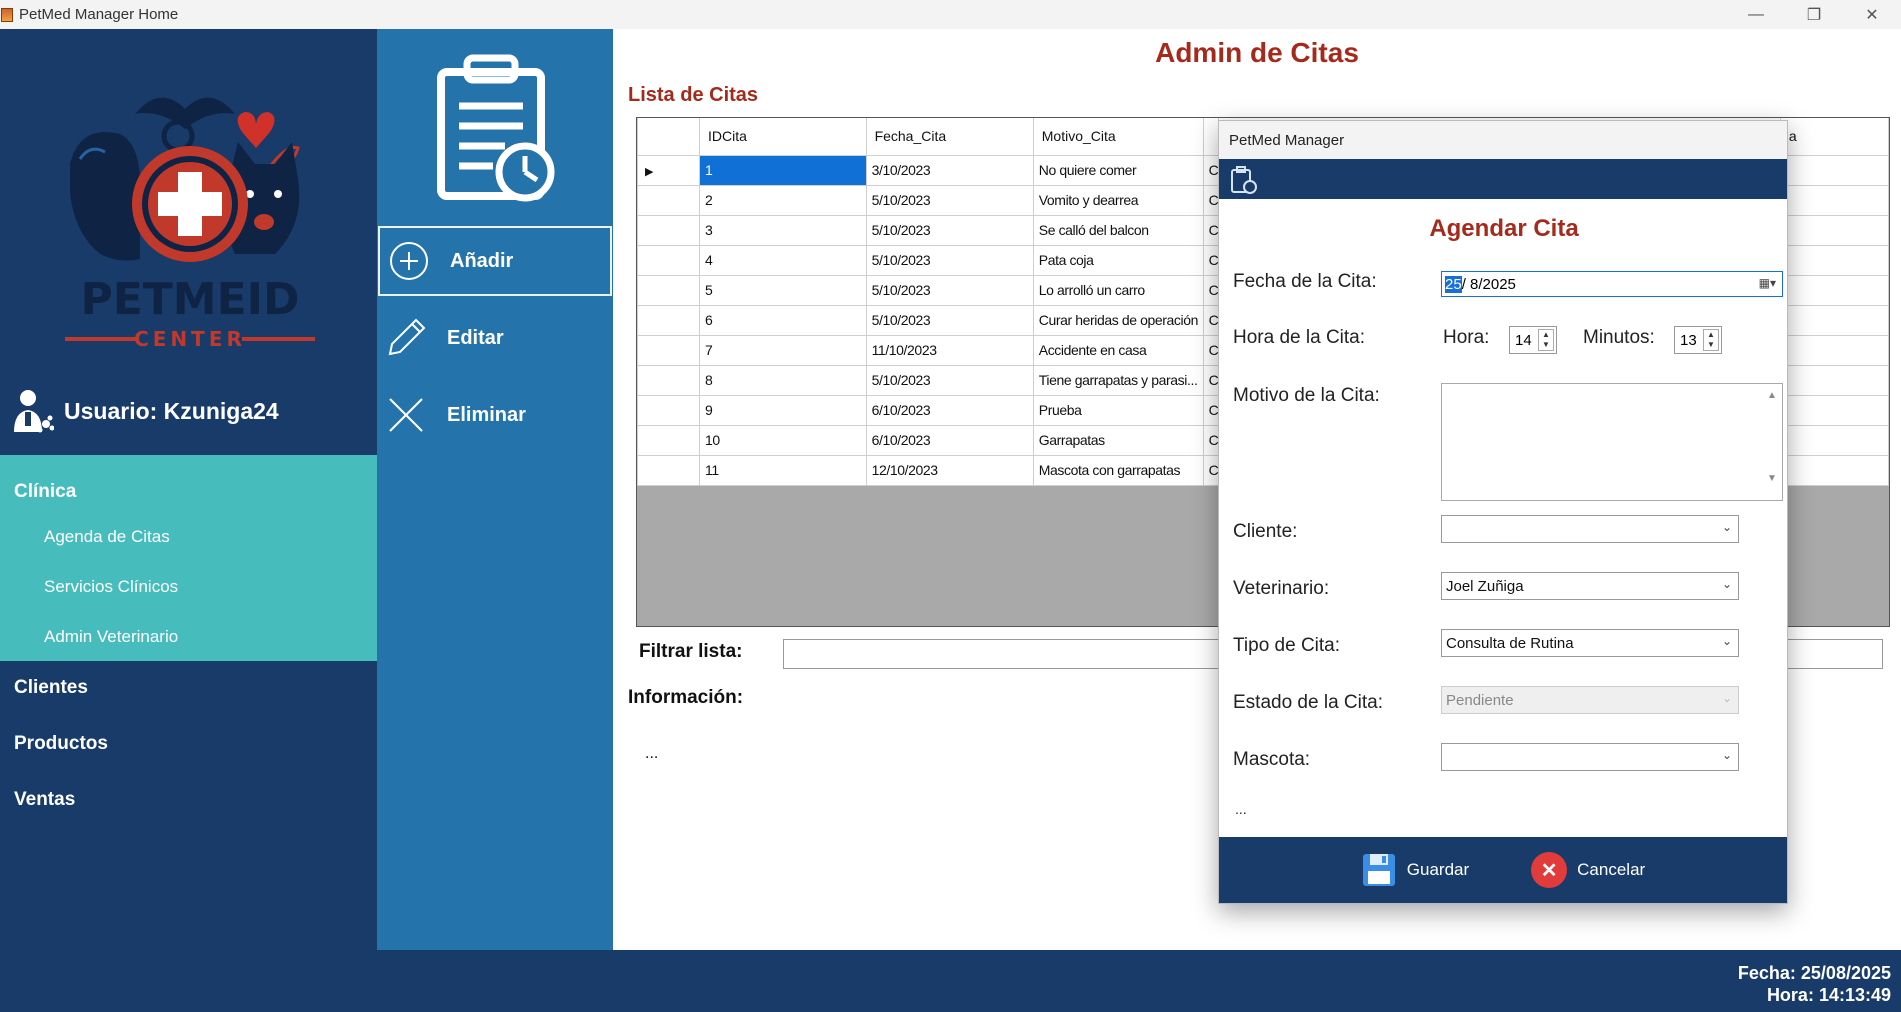 Image resolution: width=1901 pixels, height=1012 pixels. I want to click on table-cell: Curar heridas de operación, so click(1118, 320).